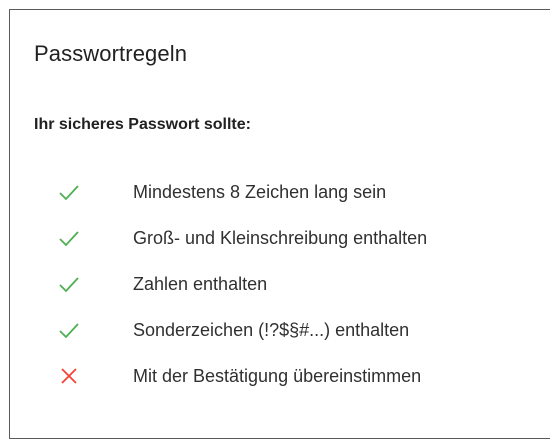 The image size is (550, 439). What do you see at coordinates (270, 387) in the screenshot?
I see `rule-item: Mit der Bestätigung übereinstimmen` at bounding box center [270, 387].